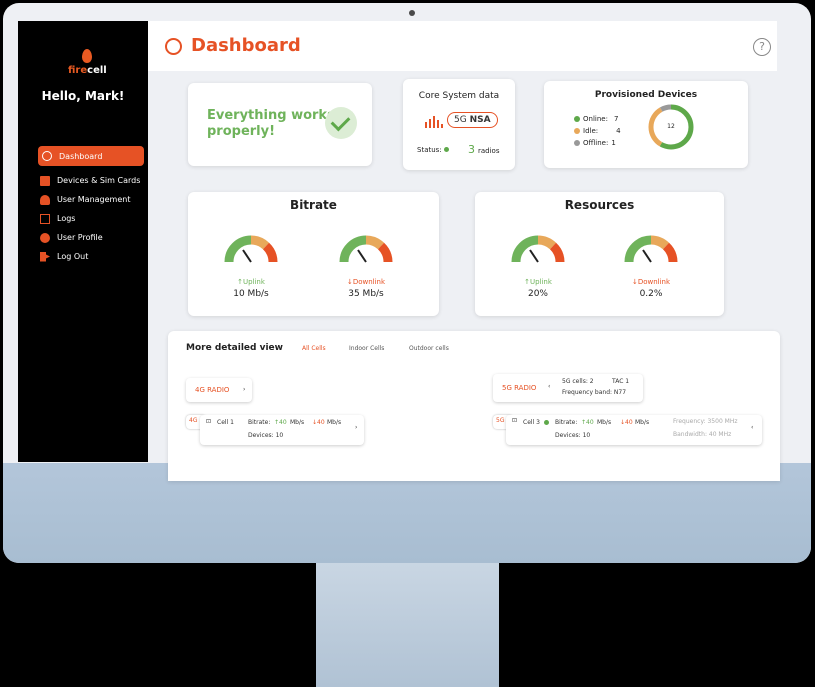 This screenshot has height=687, width=815. Describe the element at coordinates (246, 45) in the screenshot. I see `page-title: Dashboard` at that location.